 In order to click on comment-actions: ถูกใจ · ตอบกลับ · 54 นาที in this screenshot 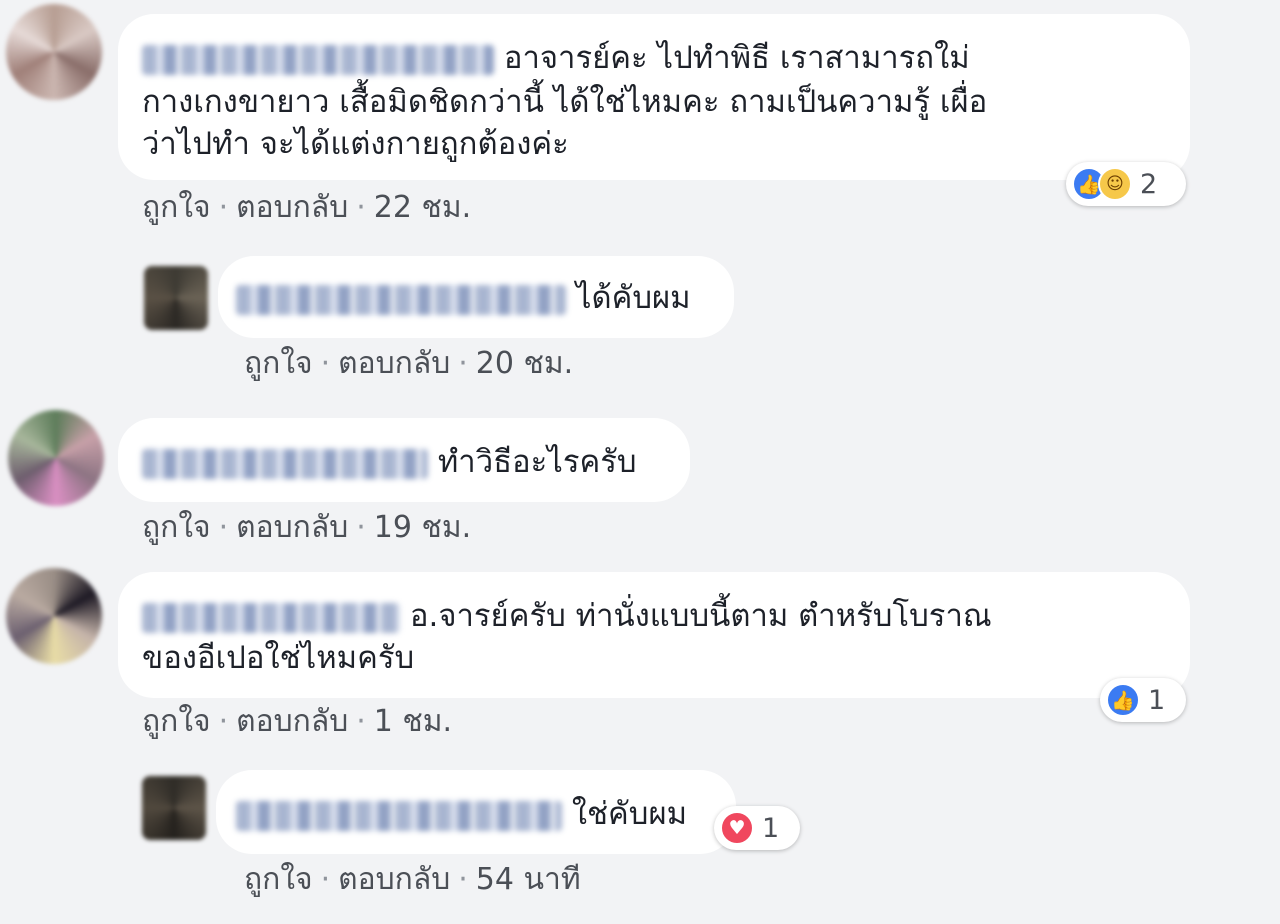, I will do `click(412, 880)`.